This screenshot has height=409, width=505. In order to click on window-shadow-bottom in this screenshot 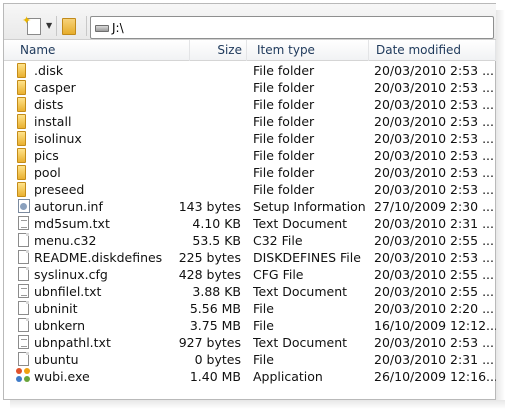, I will do `click(257, 404)`.